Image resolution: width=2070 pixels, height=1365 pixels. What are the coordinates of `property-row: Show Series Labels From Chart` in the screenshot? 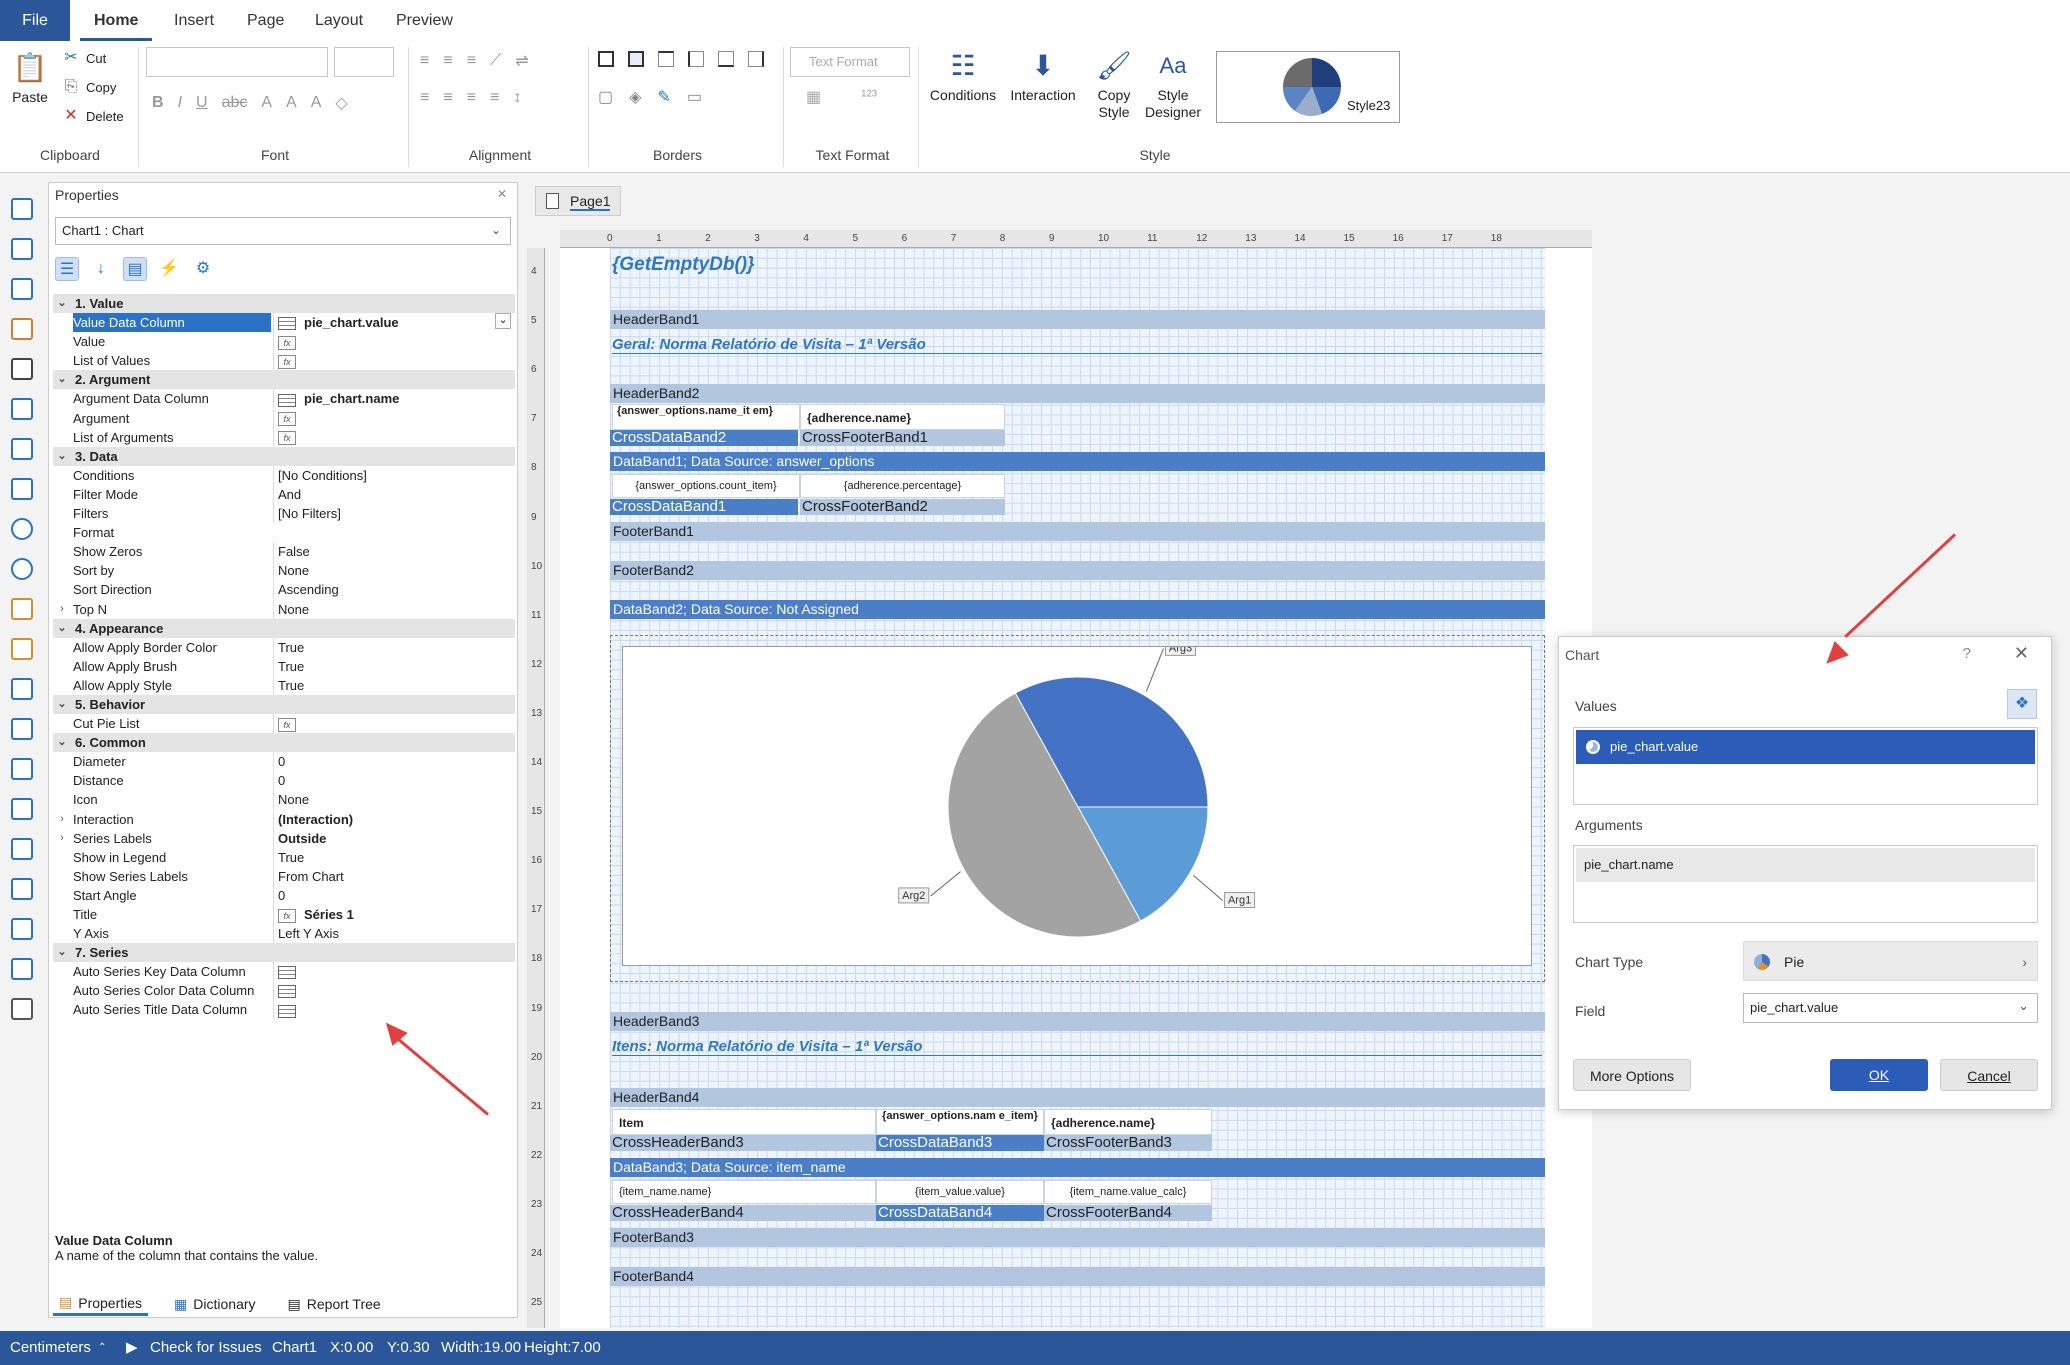 It's located at (284, 876).